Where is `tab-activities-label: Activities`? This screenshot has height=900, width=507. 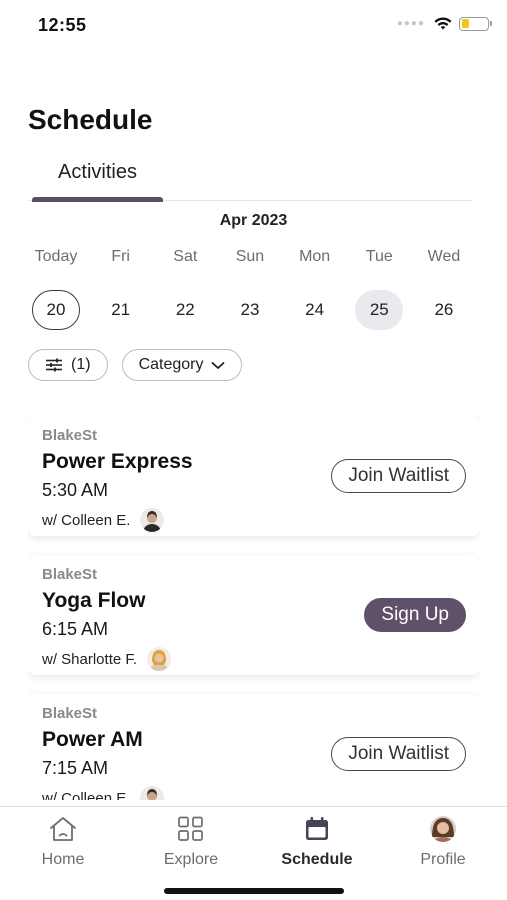
tab-activities-label: Activities is located at coordinates (97, 172).